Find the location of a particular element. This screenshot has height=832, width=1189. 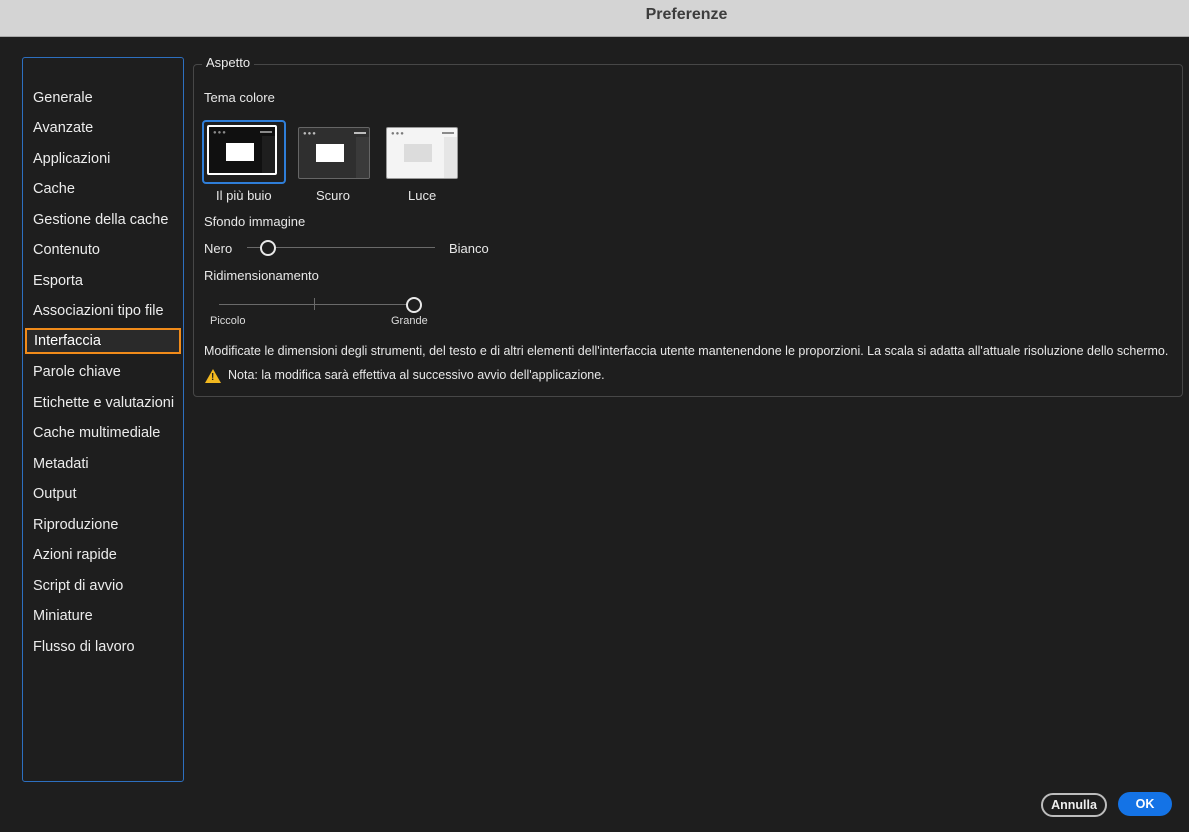

sidebar-item-output: Output is located at coordinates (55, 494).